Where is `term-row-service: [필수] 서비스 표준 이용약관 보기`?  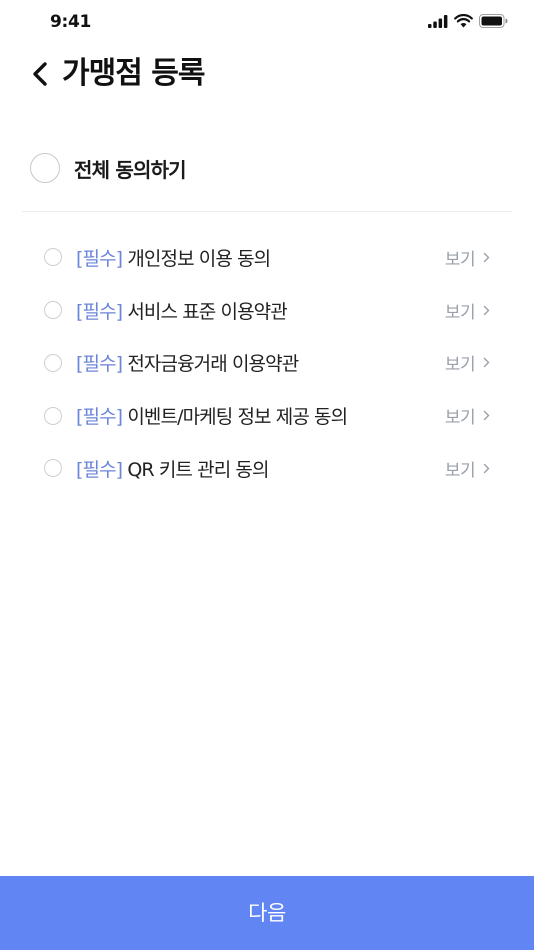
term-row-service: [필수] 서비스 표준 이용약관 보기 is located at coordinates (267, 310).